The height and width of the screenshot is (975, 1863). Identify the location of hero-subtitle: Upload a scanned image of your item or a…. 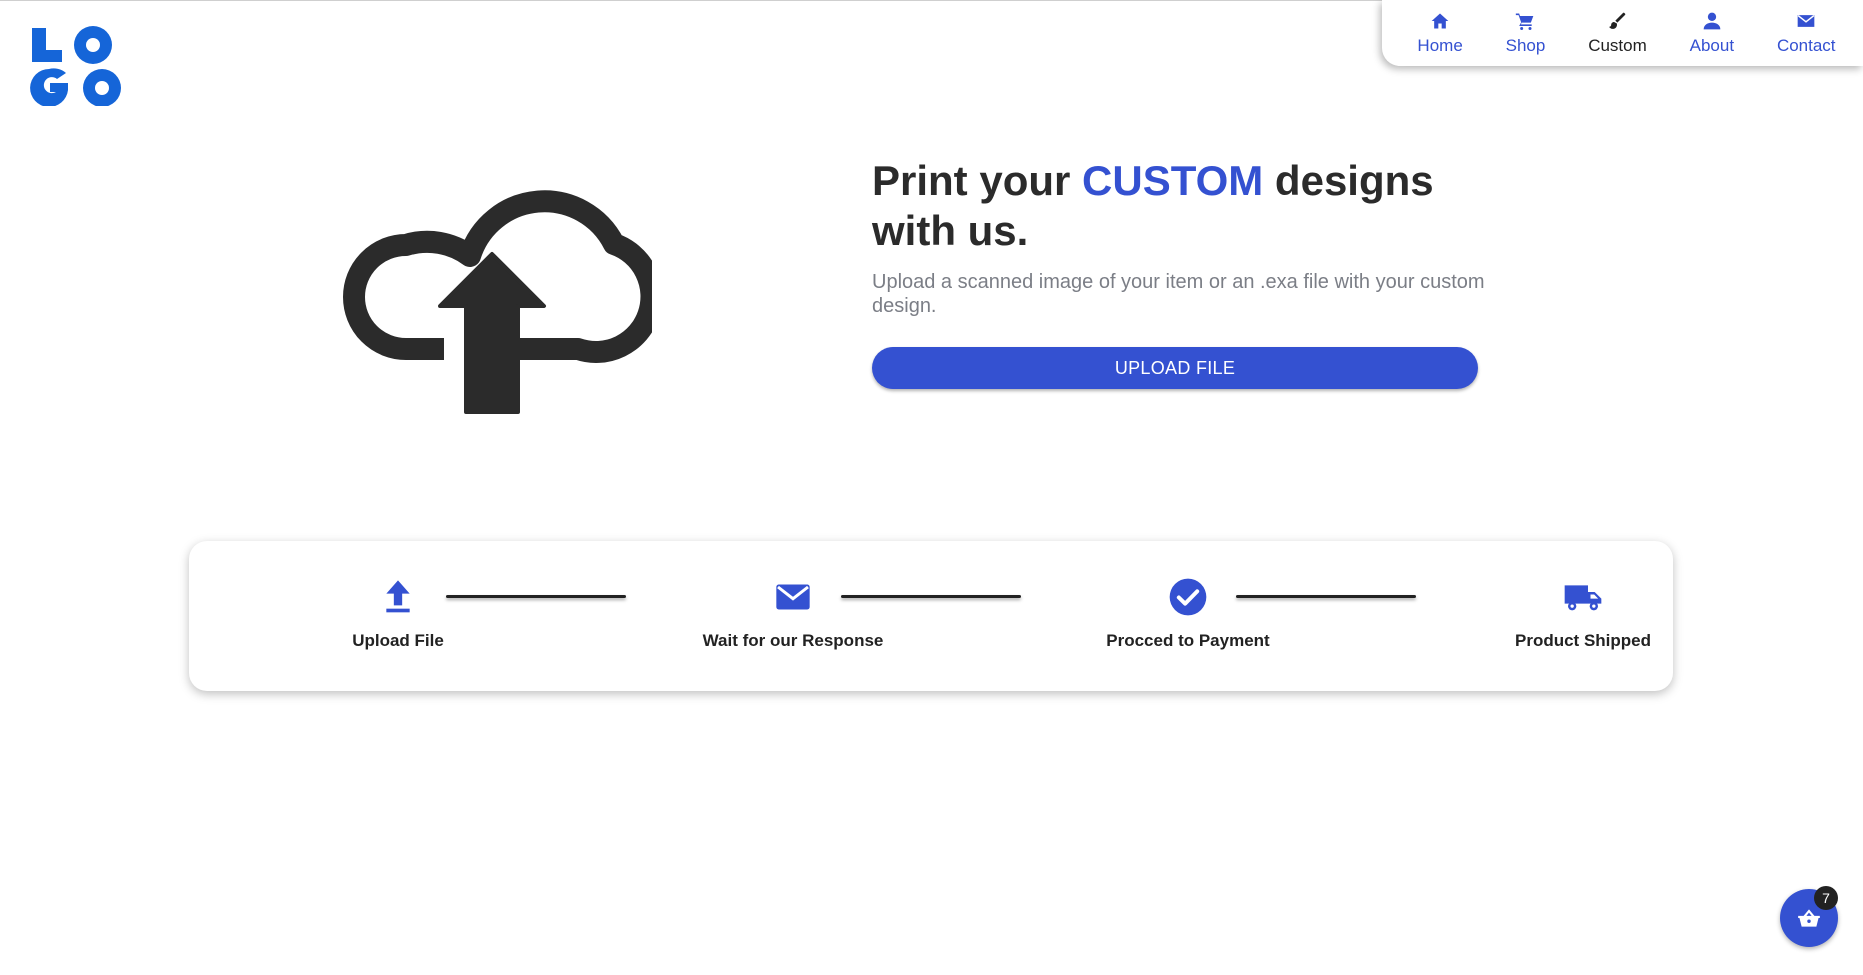
(1178, 294).